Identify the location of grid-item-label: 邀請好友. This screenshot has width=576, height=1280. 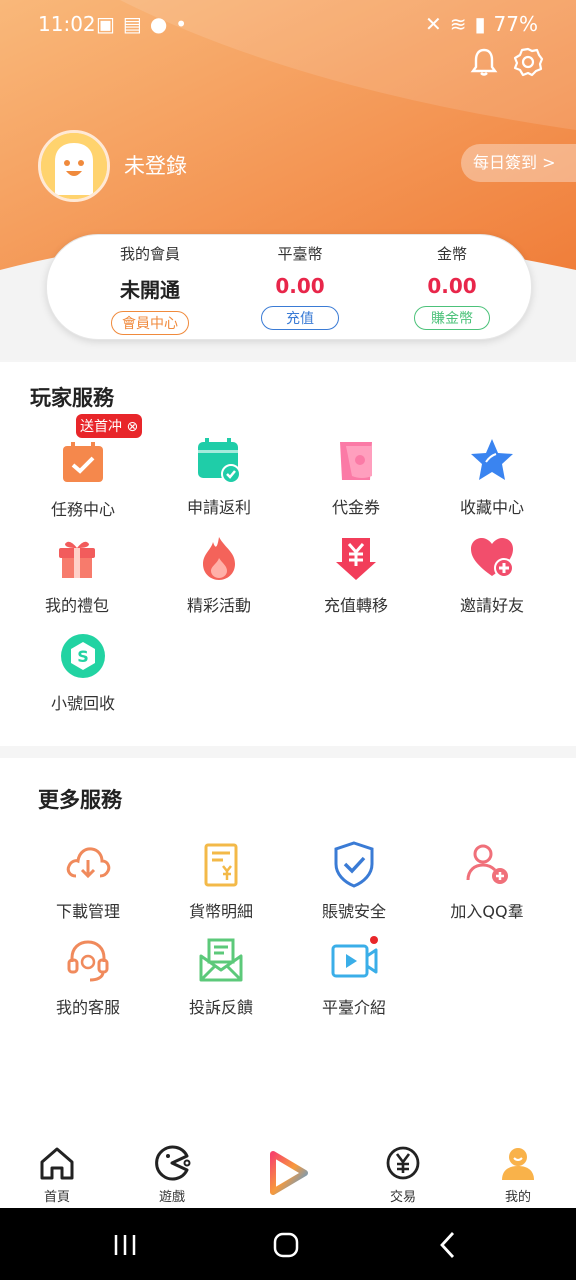
(491, 605).